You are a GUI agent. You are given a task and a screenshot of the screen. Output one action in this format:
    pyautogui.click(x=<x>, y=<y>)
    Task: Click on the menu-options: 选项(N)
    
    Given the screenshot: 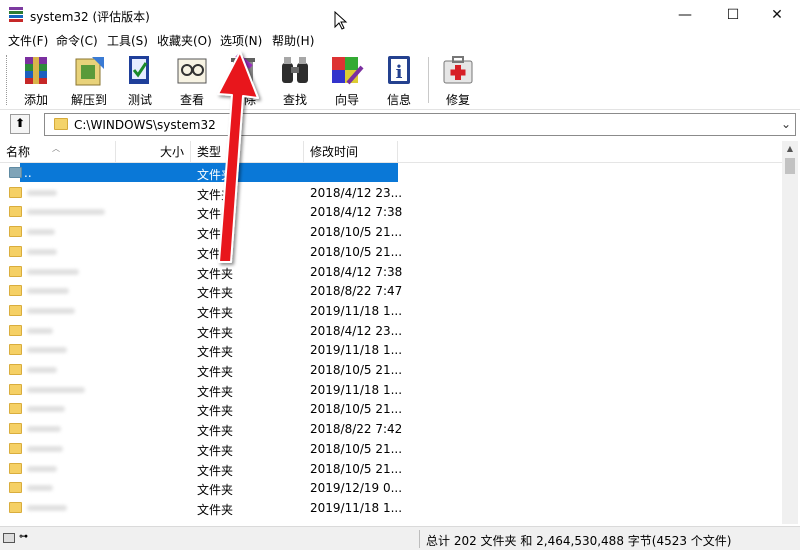 What is the action you would take?
    pyautogui.click(x=241, y=40)
    